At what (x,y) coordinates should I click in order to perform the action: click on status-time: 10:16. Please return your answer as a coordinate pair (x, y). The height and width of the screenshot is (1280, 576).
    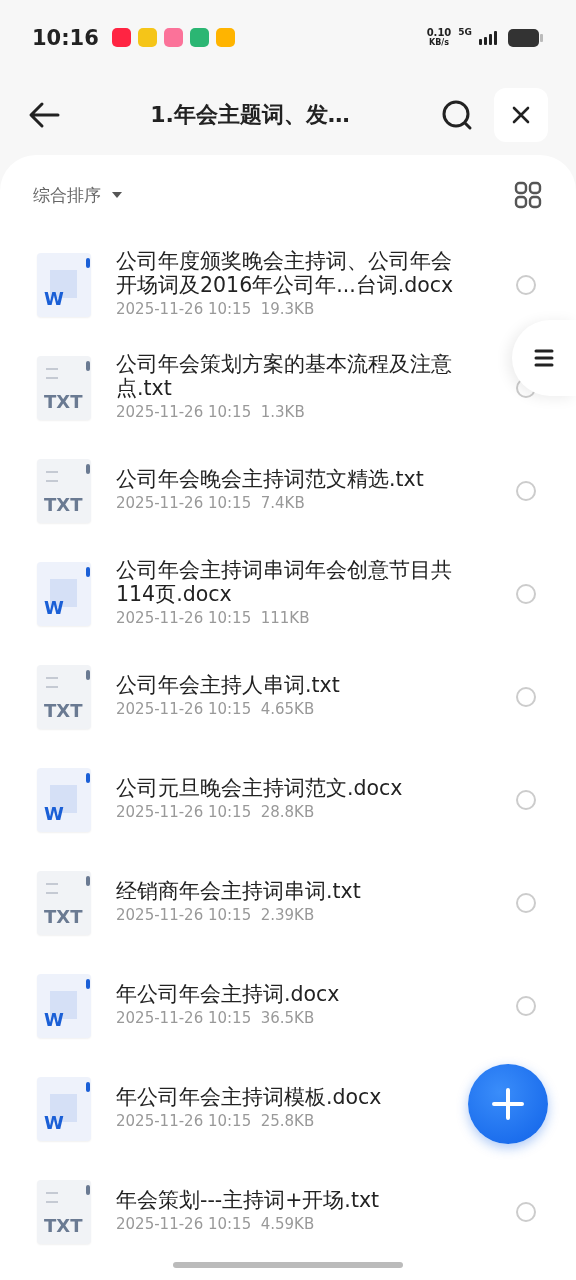
    Looking at the image, I should click on (65, 37).